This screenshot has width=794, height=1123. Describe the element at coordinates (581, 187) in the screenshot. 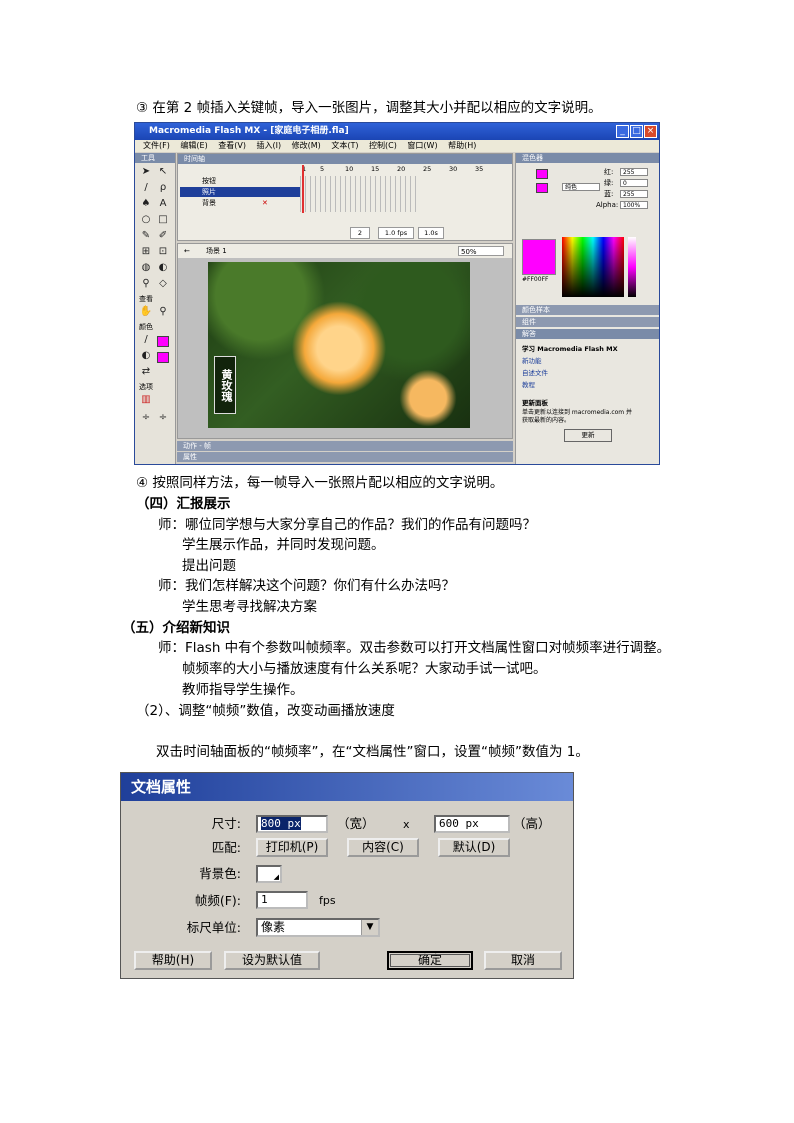

I see `fill-type-select: 纯色` at that location.